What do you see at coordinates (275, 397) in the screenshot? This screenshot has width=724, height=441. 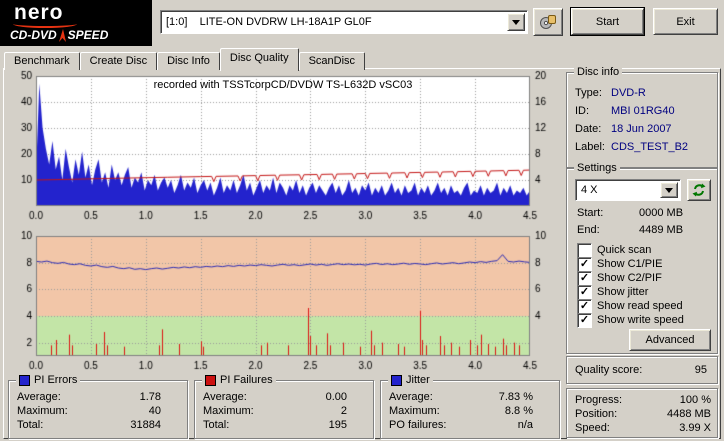 I see `stat-row: Average: 0.00` at bounding box center [275, 397].